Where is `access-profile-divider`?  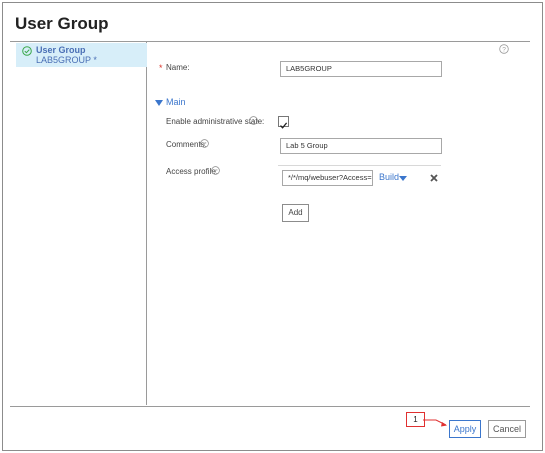 access-profile-divider is located at coordinates (359, 165).